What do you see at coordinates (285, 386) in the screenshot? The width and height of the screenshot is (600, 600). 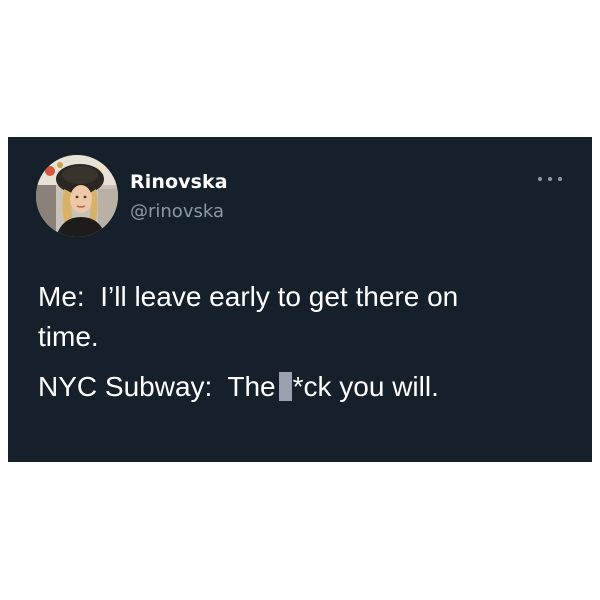 I see `redaction-bar` at bounding box center [285, 386].